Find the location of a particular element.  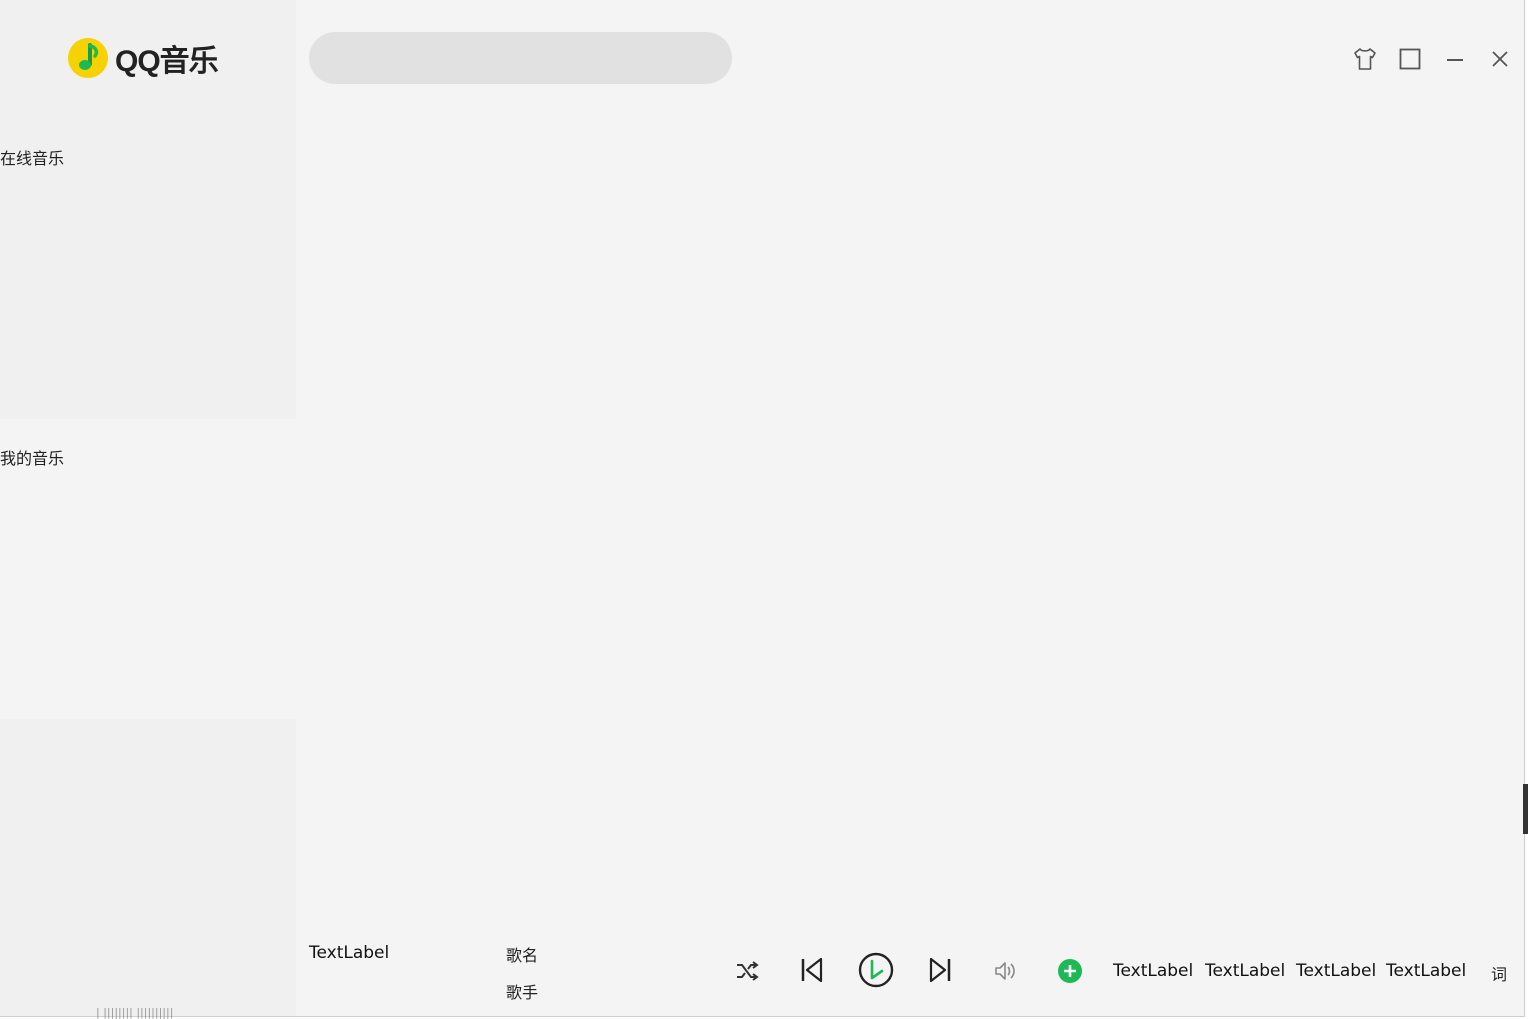

sidebar-section-online-music: 在线音乐 is located at coordinates (32, 157).